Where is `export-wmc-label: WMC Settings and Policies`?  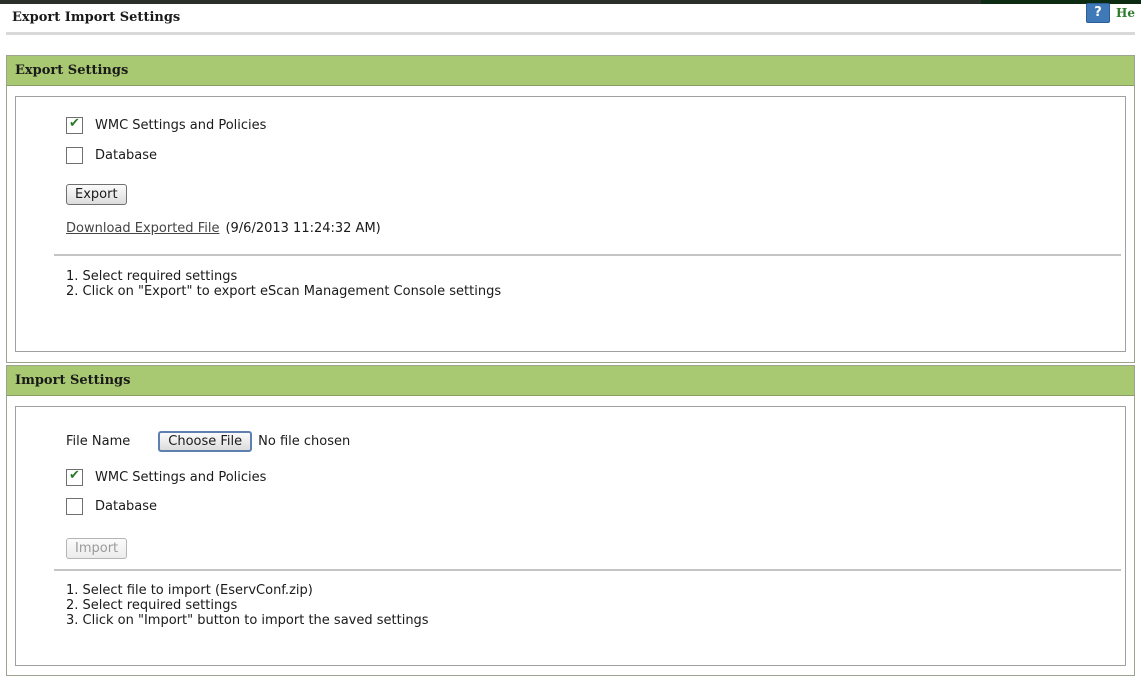 export-wmc-label: WMC Settings and Policies is located at coordinates (181, 125).